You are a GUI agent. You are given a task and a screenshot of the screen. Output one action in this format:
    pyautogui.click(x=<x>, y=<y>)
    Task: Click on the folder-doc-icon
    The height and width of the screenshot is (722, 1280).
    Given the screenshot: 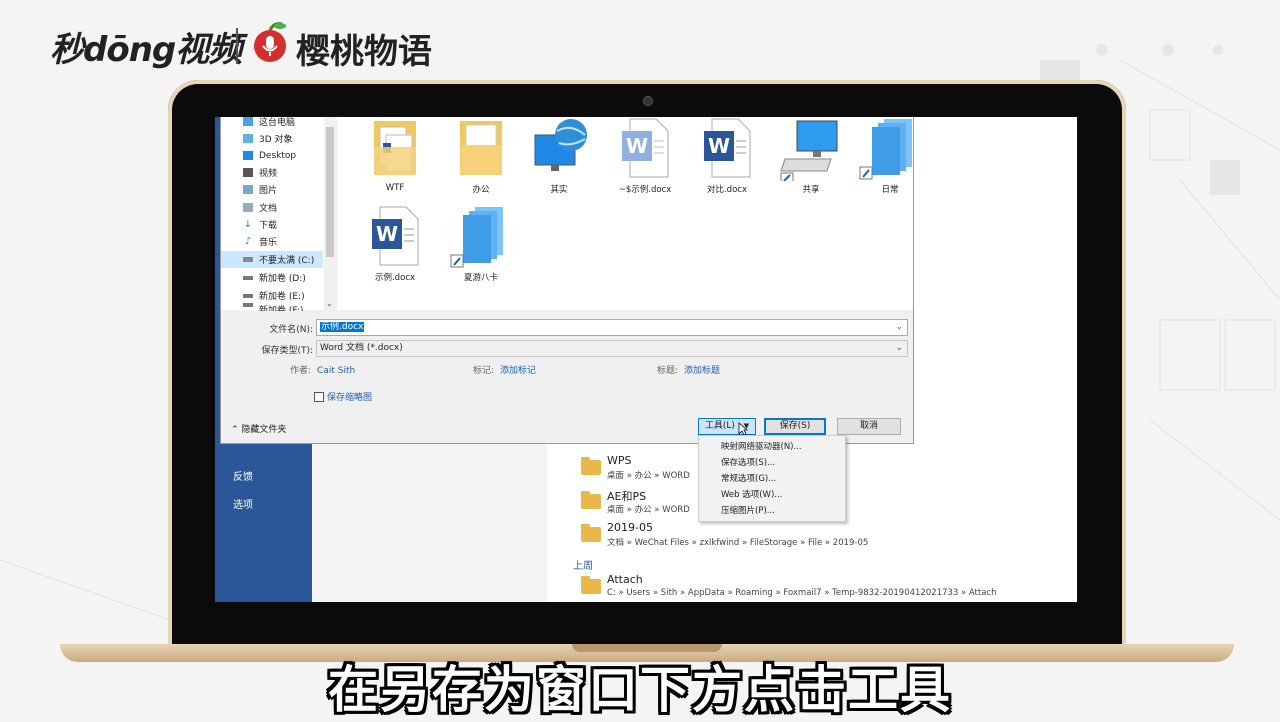 What is the action you would take?
    pyautogui.click(x=395, y=148)
    